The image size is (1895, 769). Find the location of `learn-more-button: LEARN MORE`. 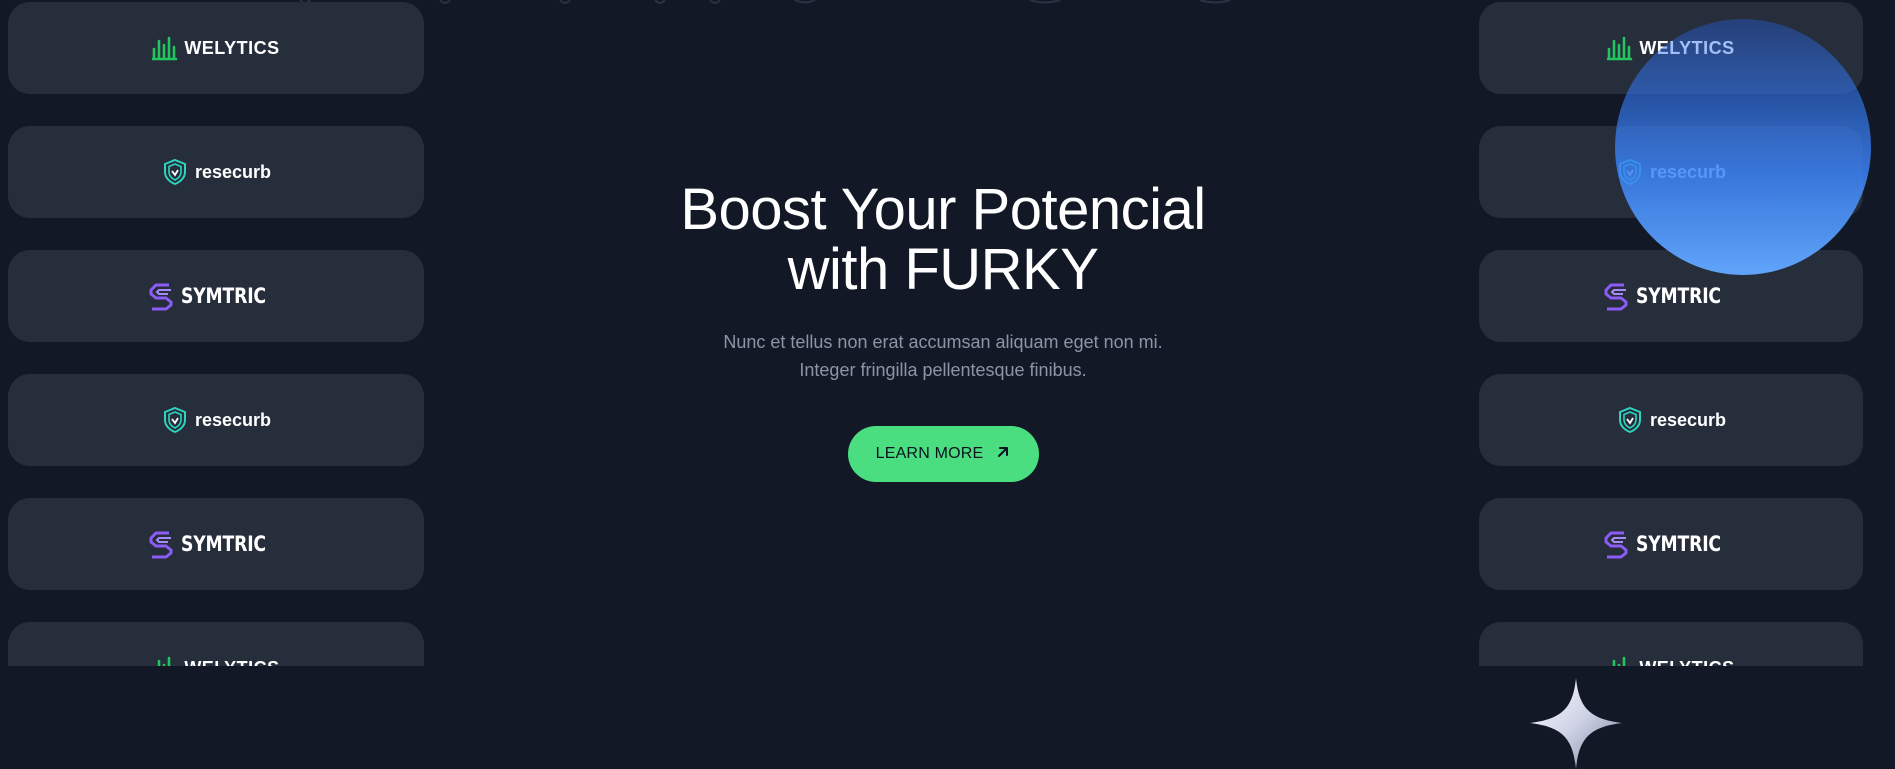

learn-more-button: LEARN MORE is located at coordinates (943, 454).